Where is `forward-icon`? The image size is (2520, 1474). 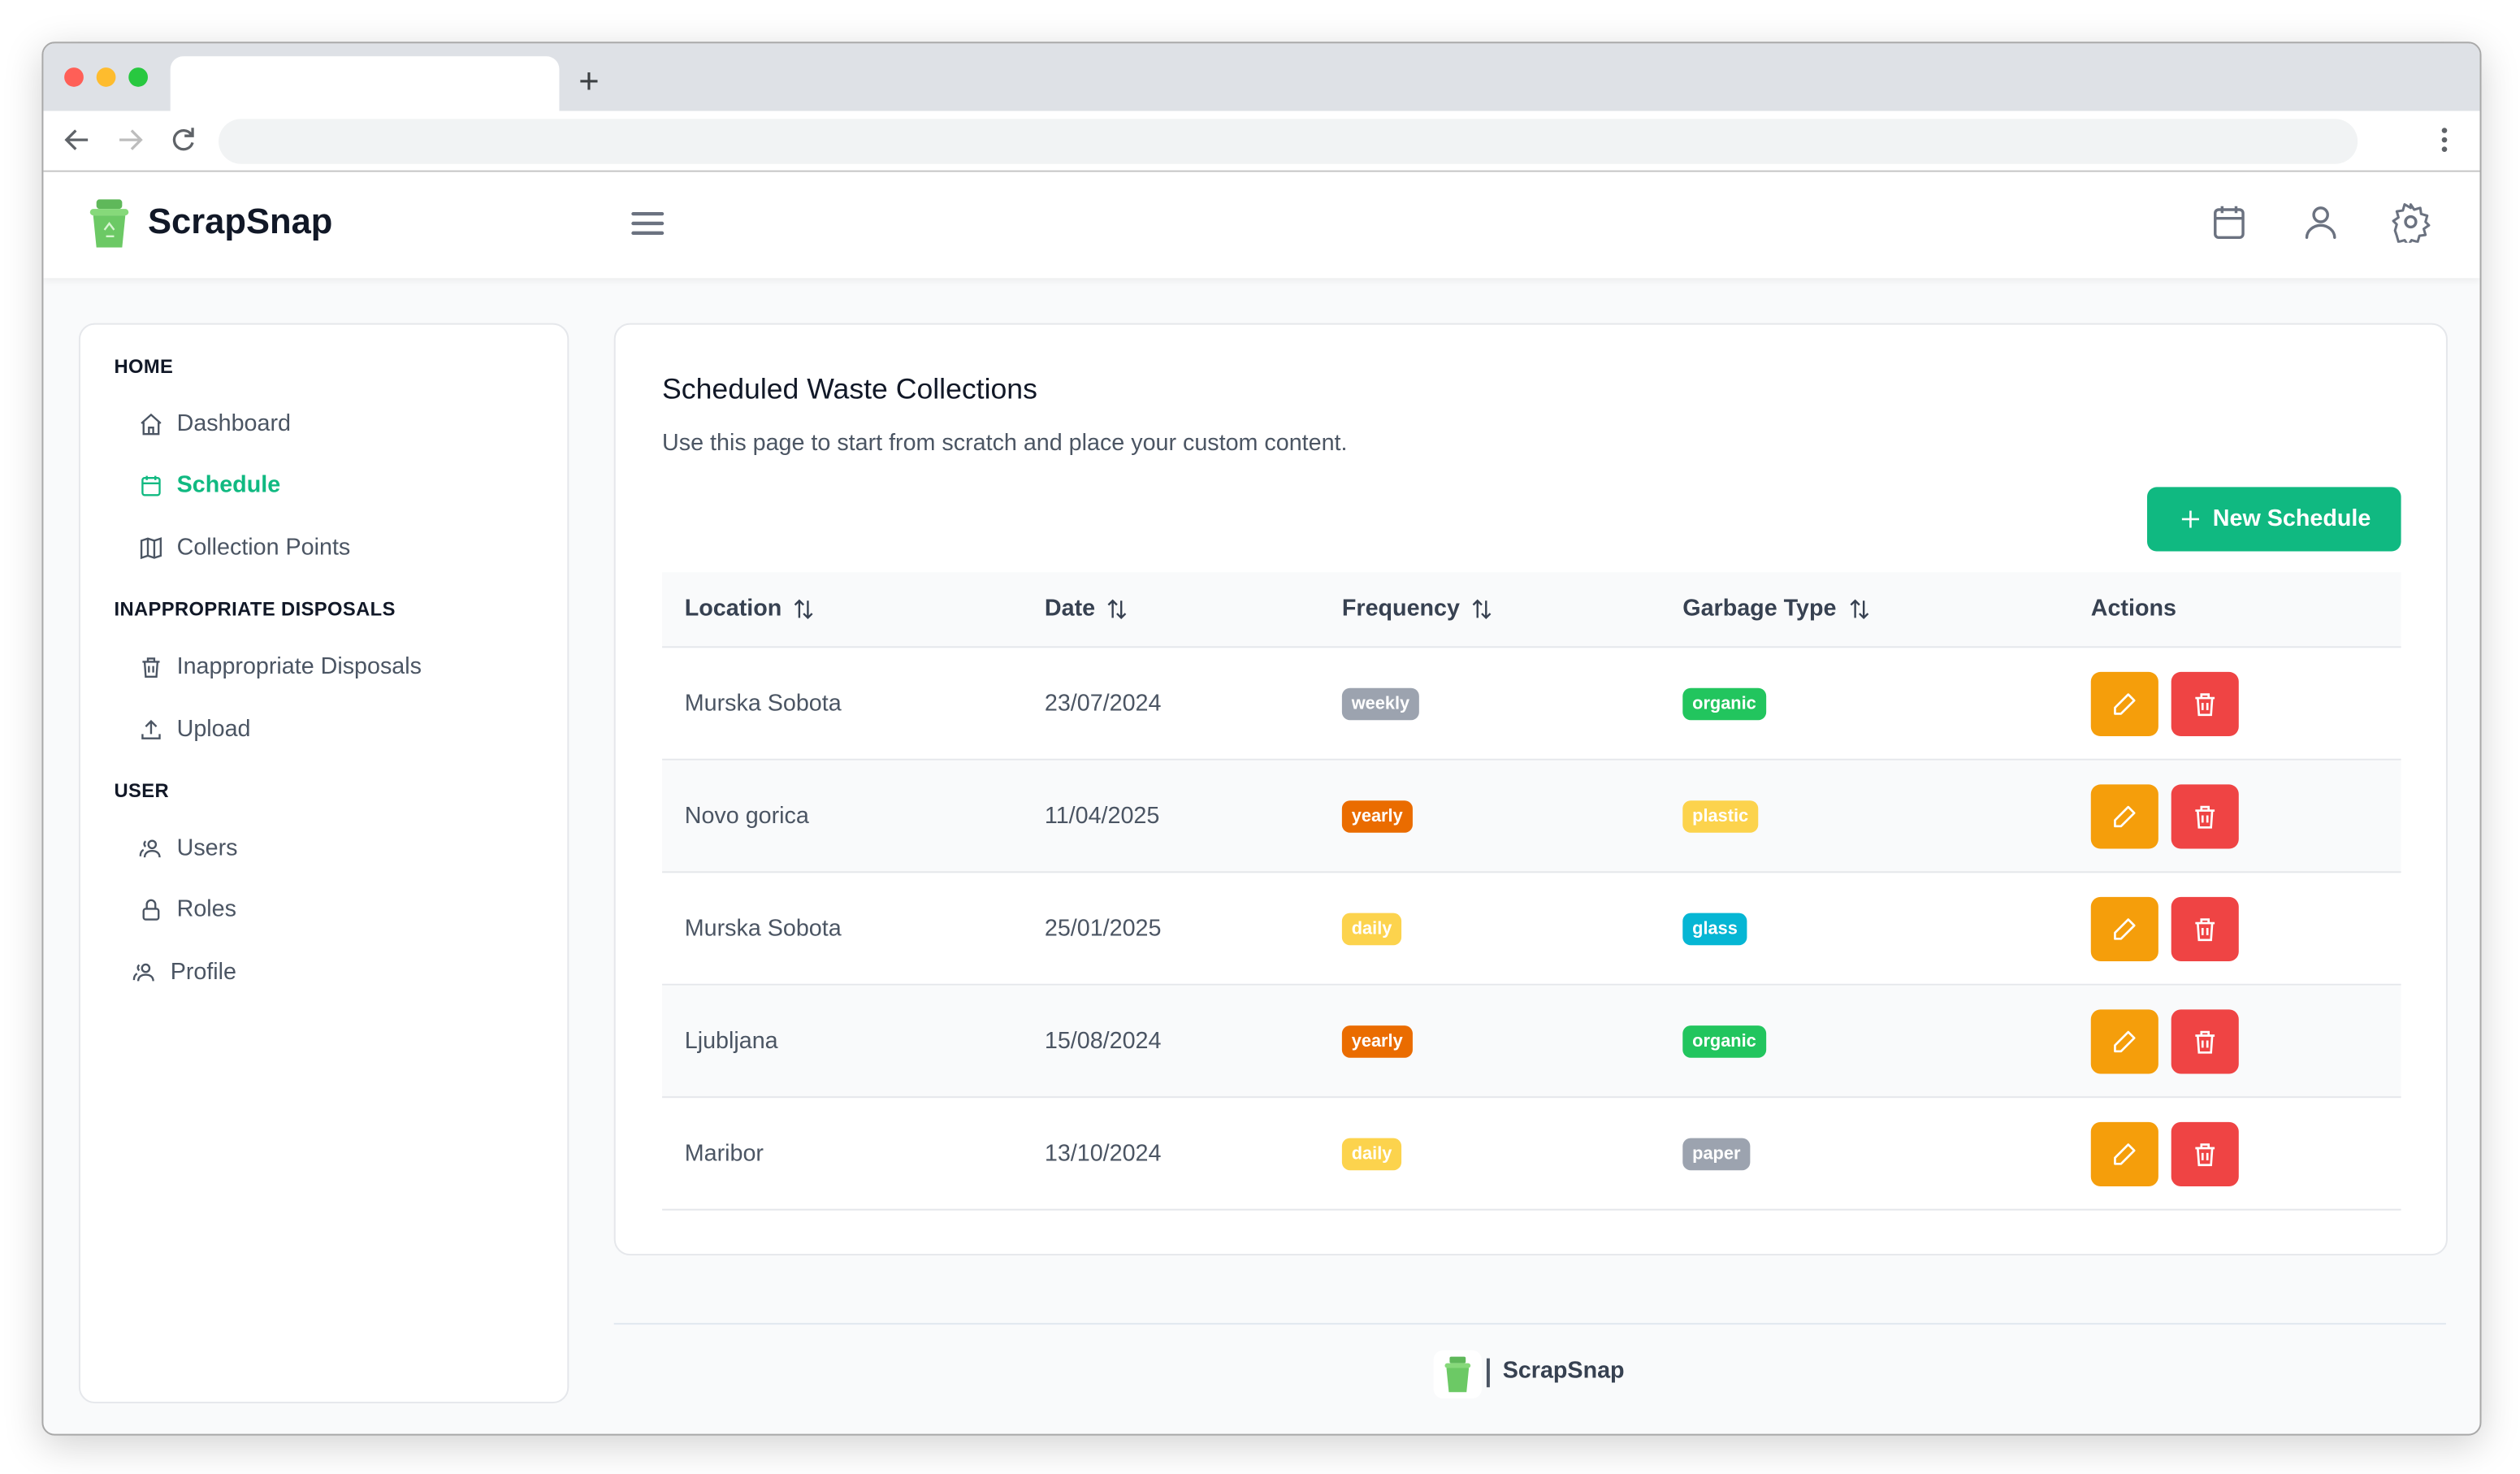
forward-icon is located at coordinates (130, 140).